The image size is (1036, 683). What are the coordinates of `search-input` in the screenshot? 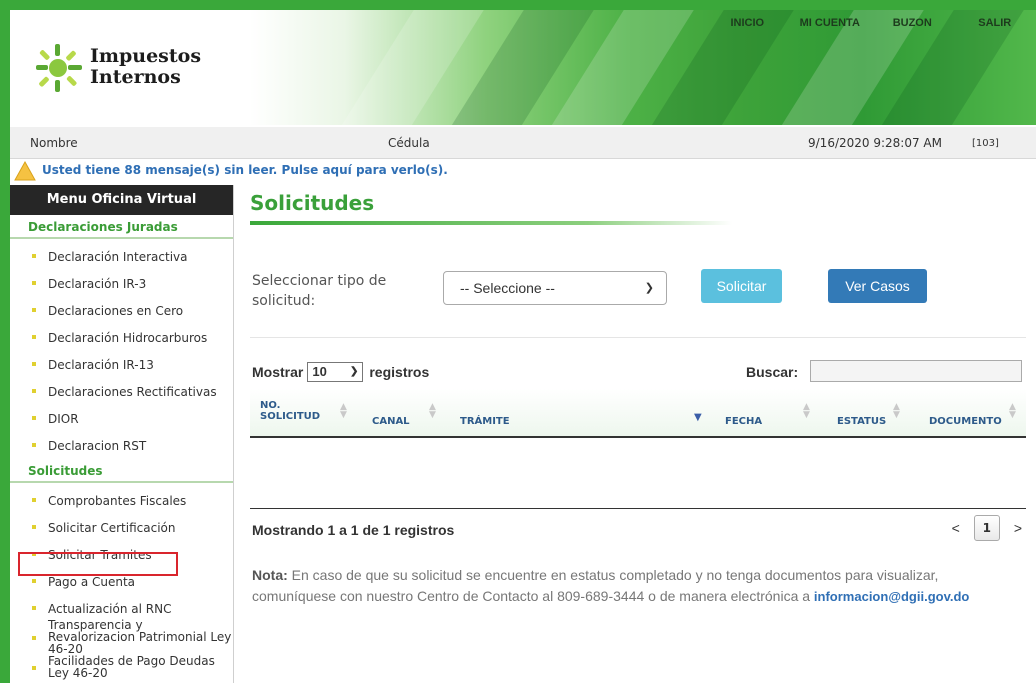 It's located at (916, 371).